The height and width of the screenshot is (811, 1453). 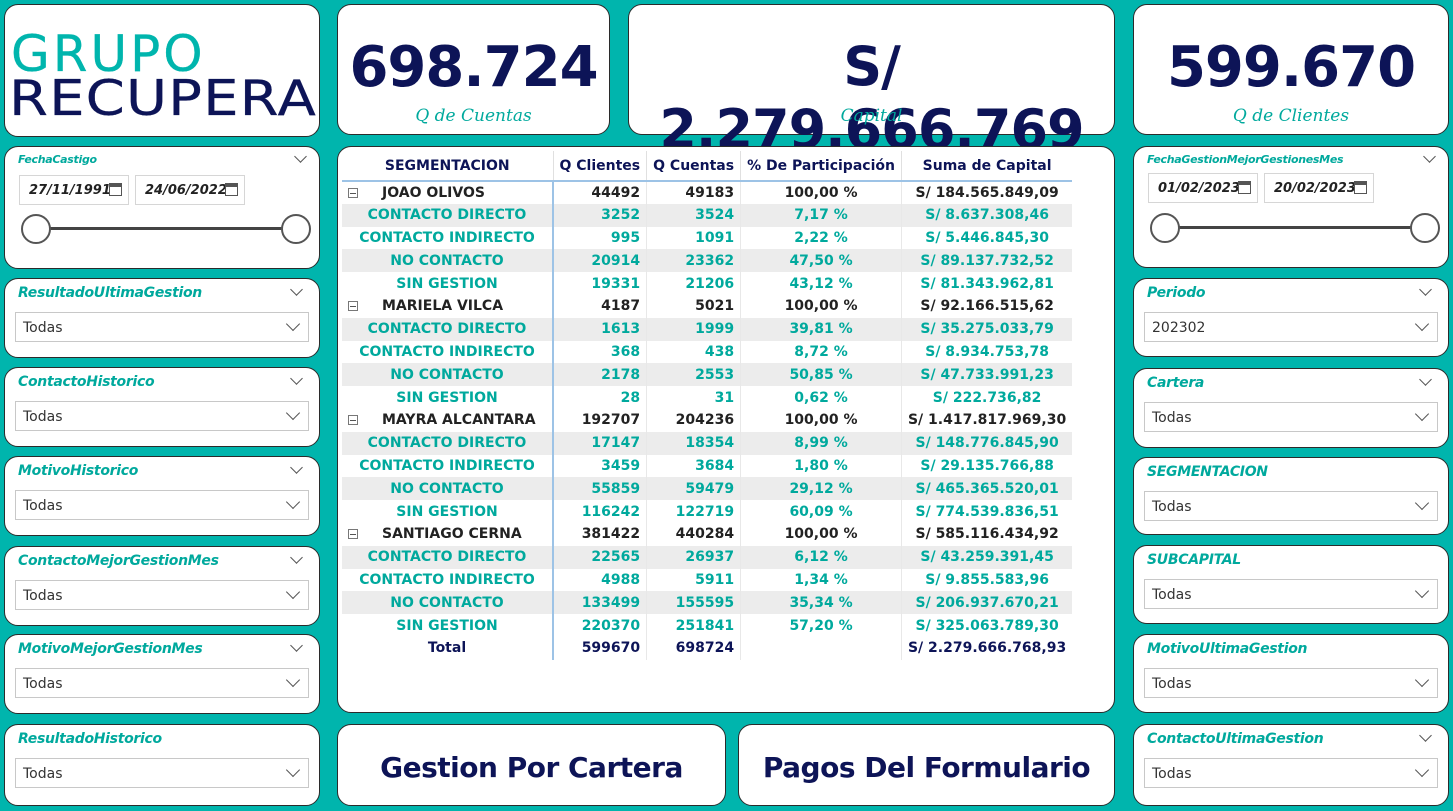 What do you see at coordinates (531, 767) in the screenshot?
I see `button-label: Gestion Por Cartera` at bounding box center [531, 767].